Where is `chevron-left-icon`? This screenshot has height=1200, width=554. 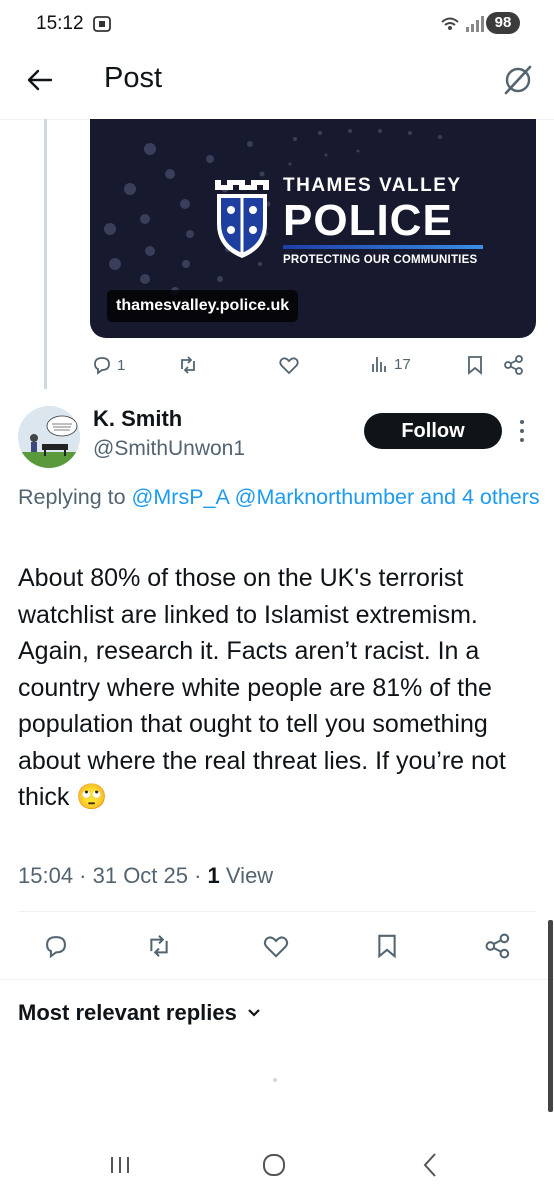
chevron-left-icon is located at coordinates (429, 1165).